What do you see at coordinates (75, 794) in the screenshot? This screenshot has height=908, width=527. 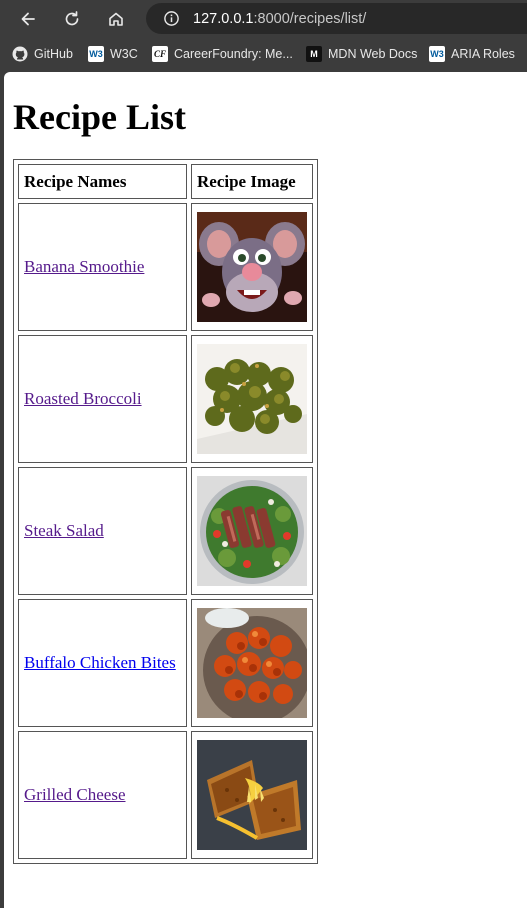 I see `recipe-link-grilled-cheese: Grilled Cheese` at bounding box center [75, 794].